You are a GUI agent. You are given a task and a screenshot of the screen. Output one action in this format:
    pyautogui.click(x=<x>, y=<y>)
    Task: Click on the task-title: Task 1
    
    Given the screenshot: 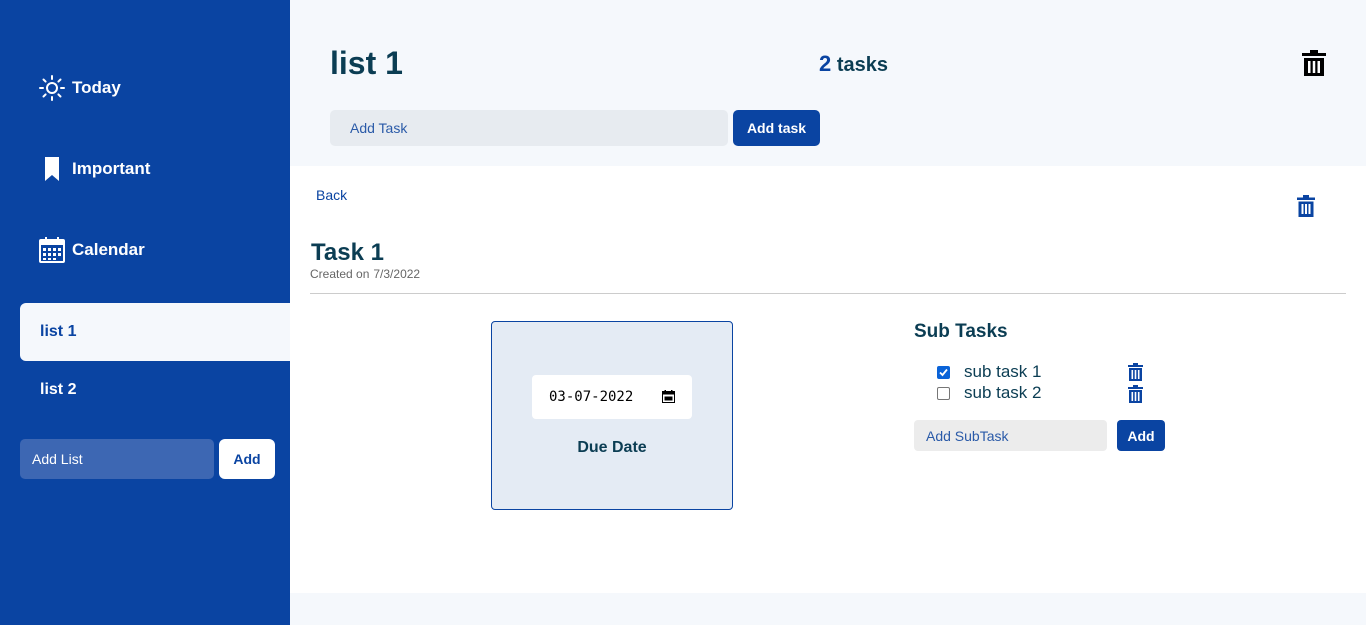 What is the action you would take?
    pyautogui.click(x=347, y=252)
    